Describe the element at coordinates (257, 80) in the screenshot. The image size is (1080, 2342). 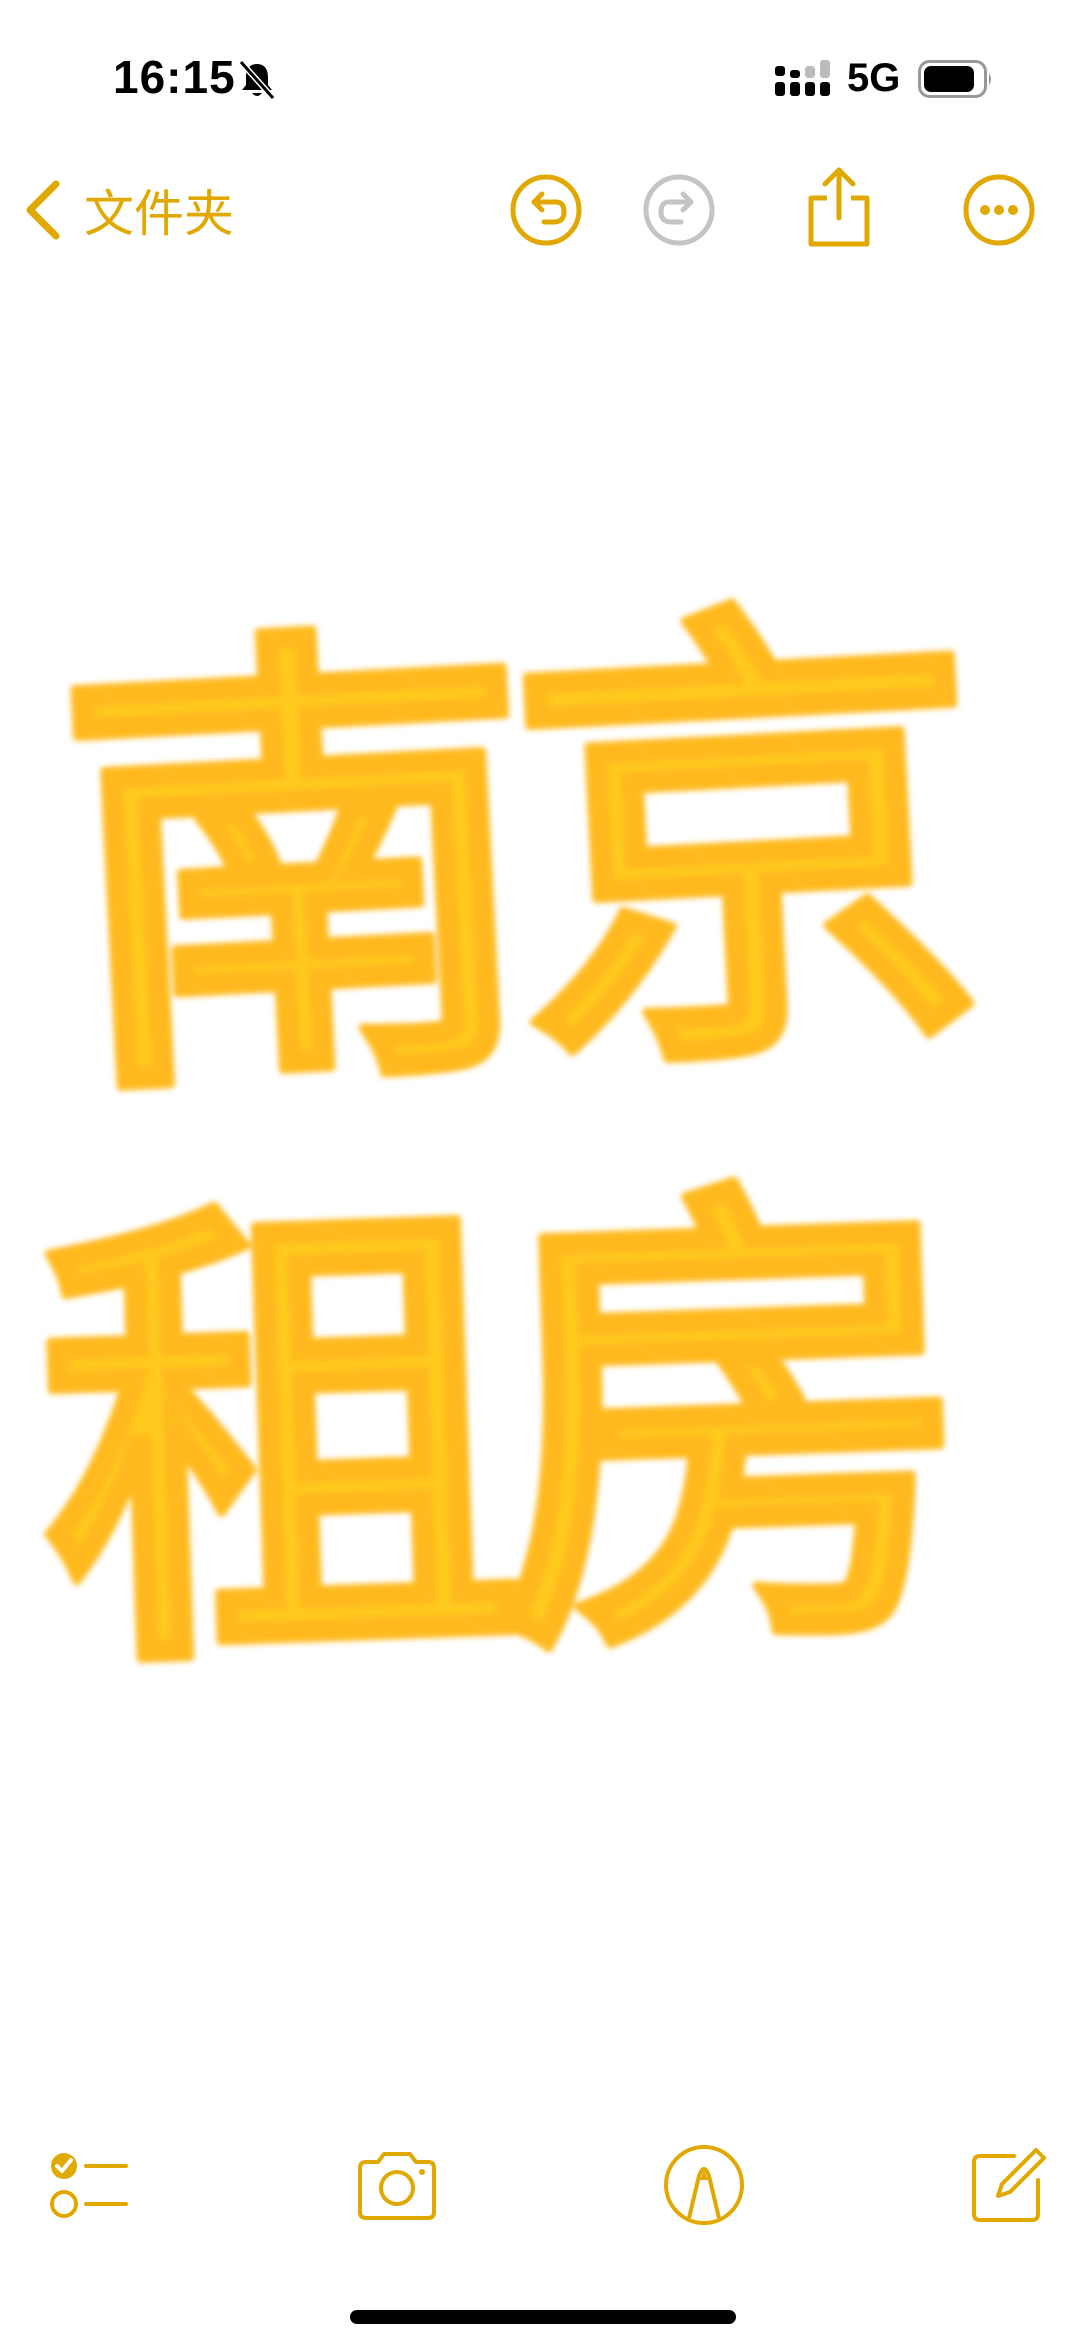
I see `bell-slash-icon` at that location.